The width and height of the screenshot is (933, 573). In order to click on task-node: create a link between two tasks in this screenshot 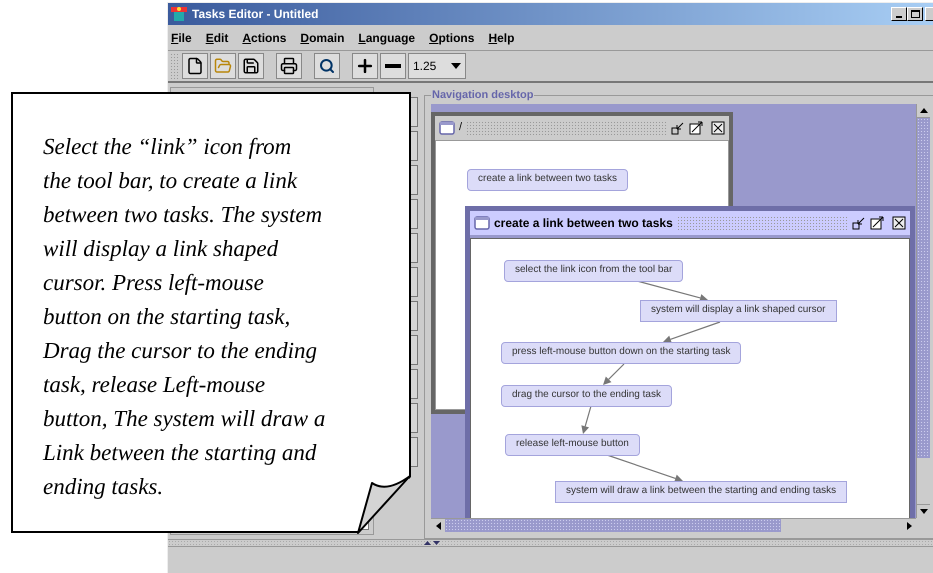, I will do `click(547, 179)`.